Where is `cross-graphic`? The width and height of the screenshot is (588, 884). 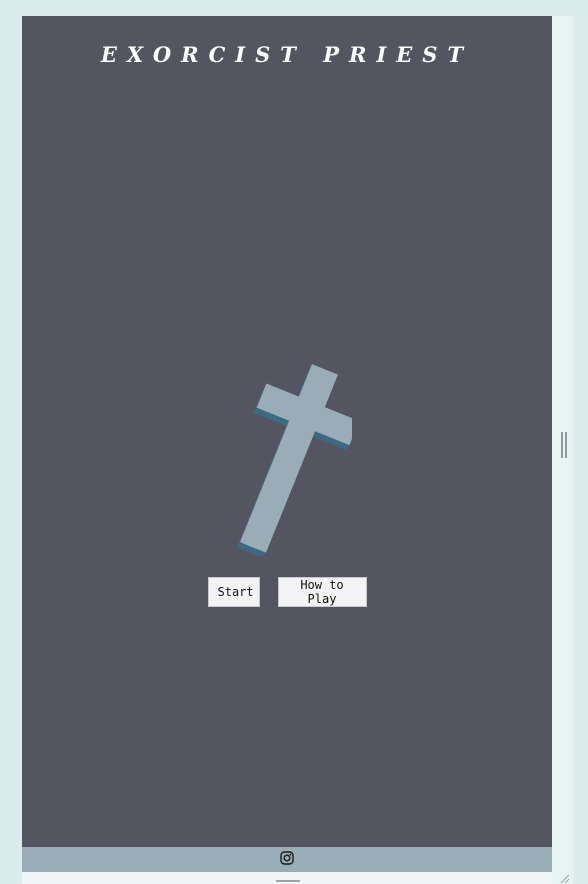
cross-graphic is located at coordinates (291, 447).